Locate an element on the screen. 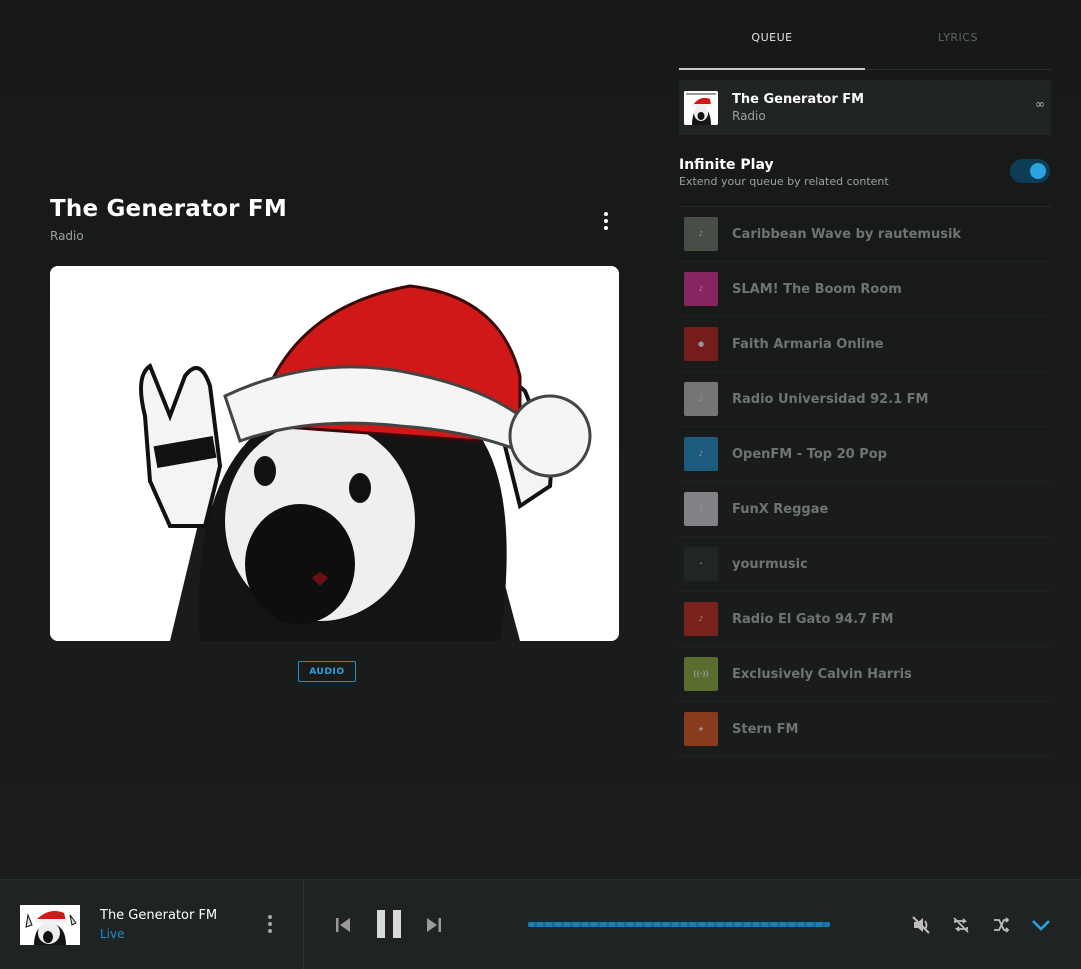  panel-tabs: QUEUE LYRICS is located at coordinates (865, 35).